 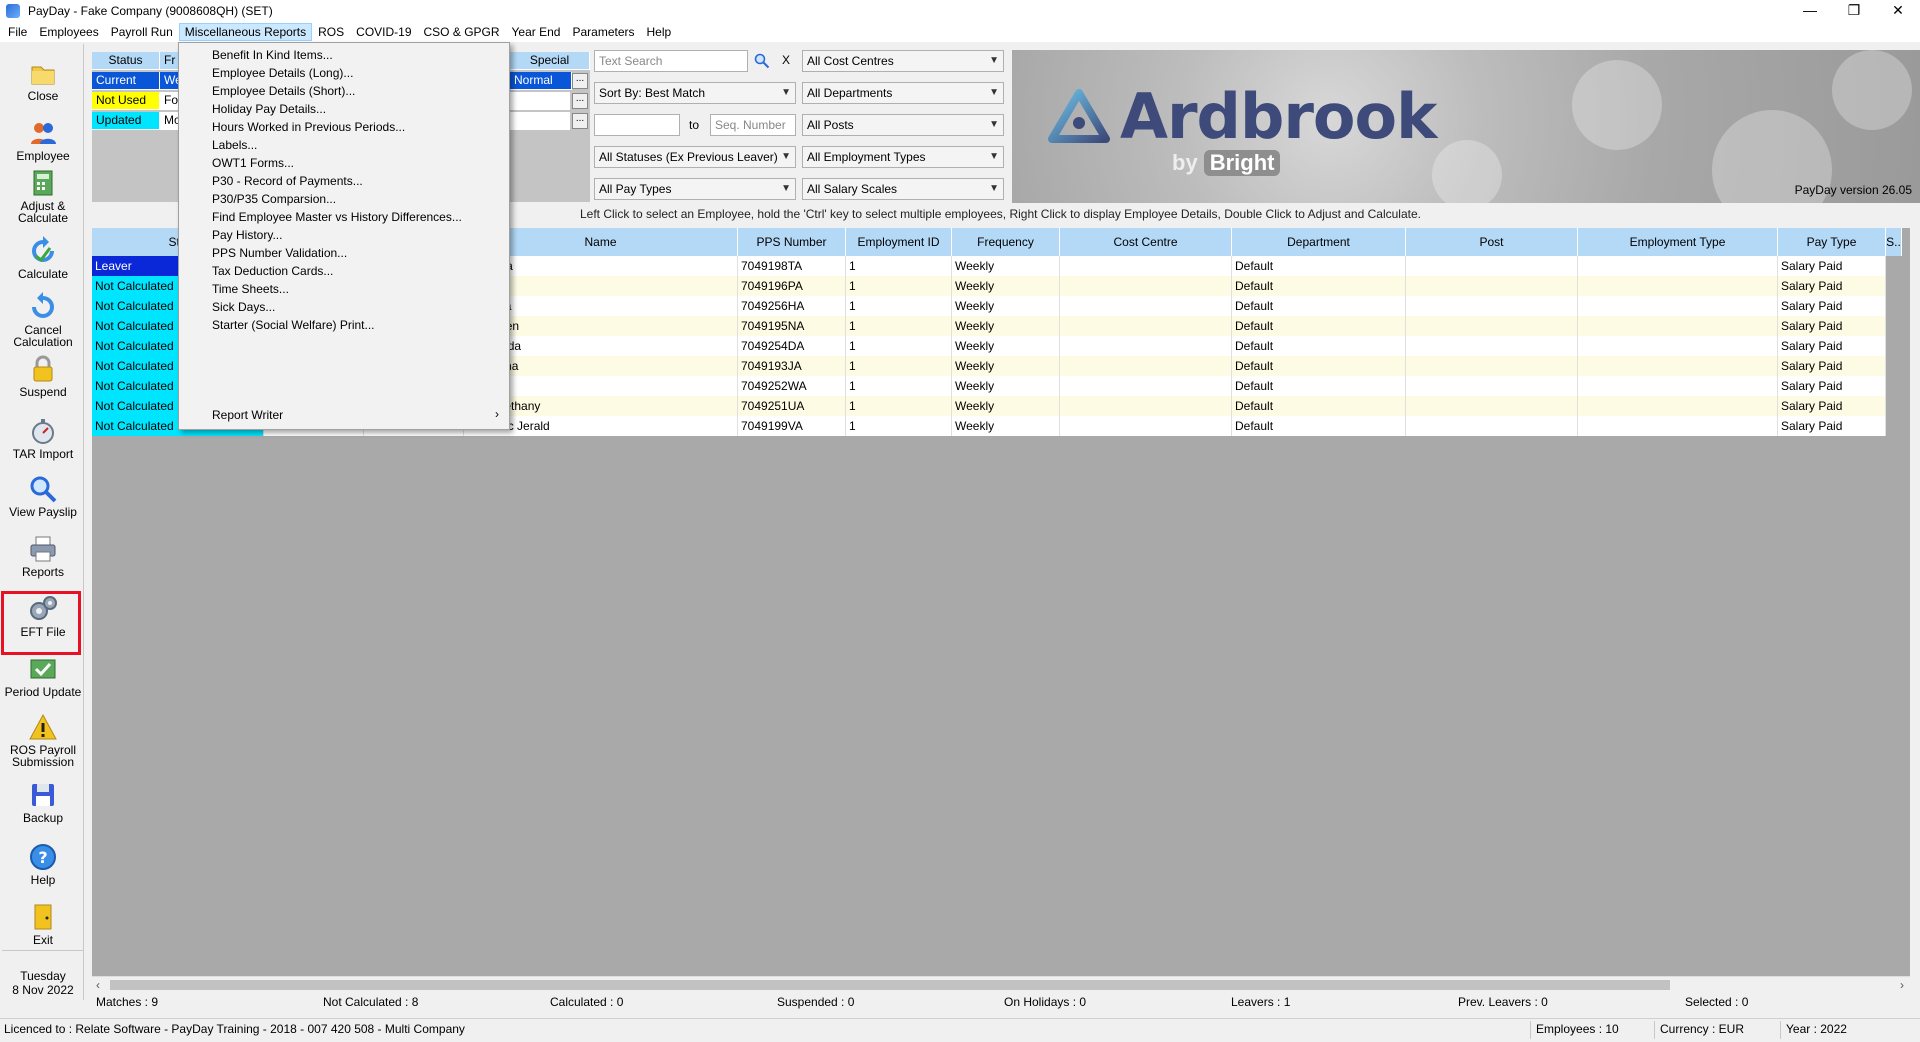 What do you see at coordinates (1832, 242) in the screenshot?
I see `column-header-pay-type: Pay Type` at bounding box center [1832, 242].